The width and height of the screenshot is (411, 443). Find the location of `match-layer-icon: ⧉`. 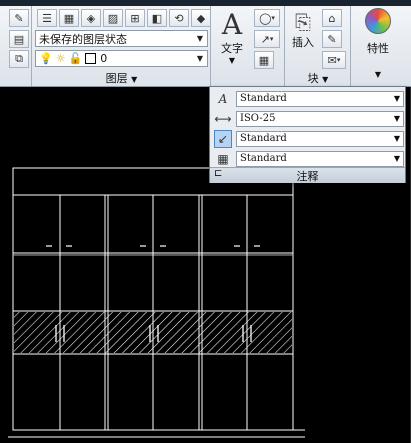

match-layer-icon: ⧉ is located at coordinates (19, 59).